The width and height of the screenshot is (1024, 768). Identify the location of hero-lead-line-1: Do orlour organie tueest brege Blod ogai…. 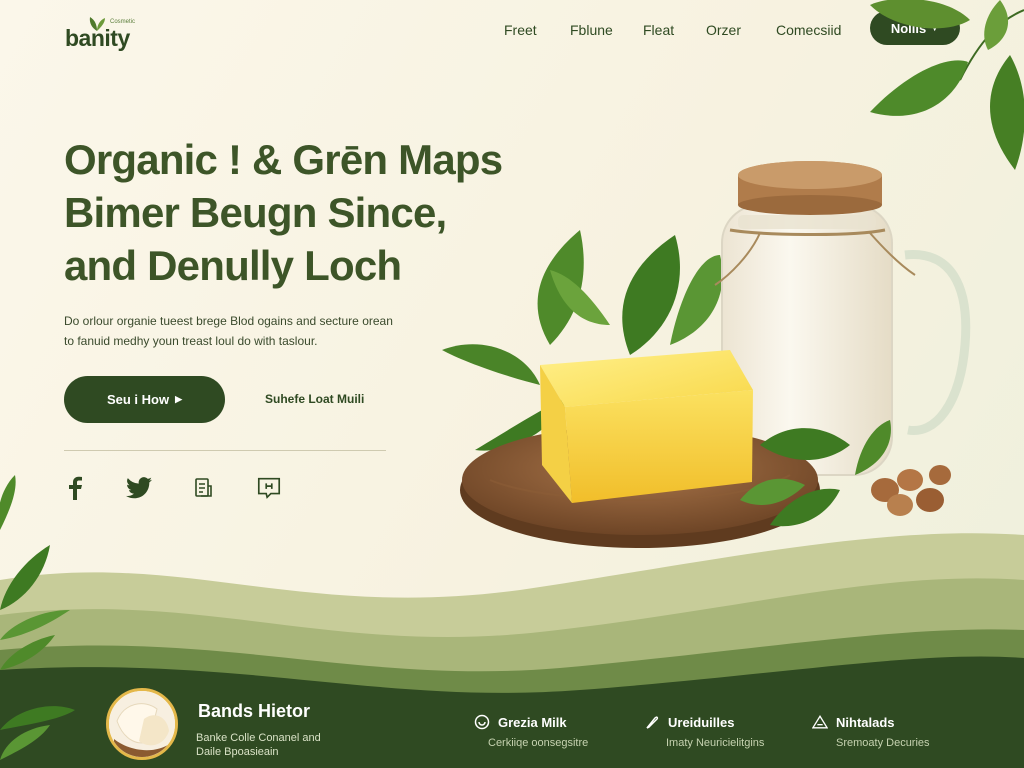
(228, 321).